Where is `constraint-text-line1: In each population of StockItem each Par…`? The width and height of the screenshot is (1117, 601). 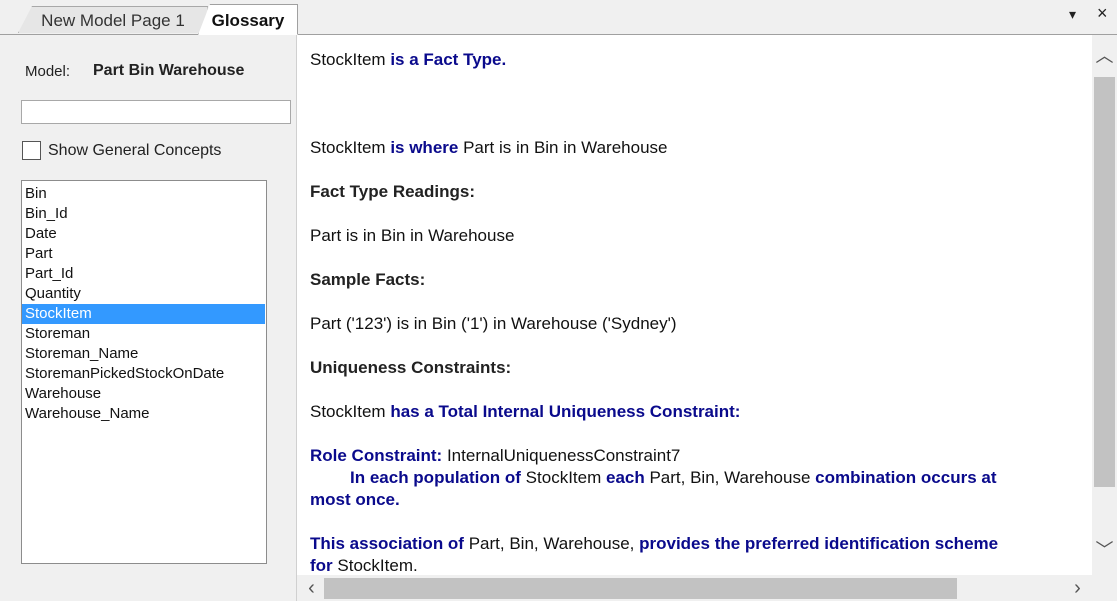
constraint-text-line1: In each population of StockItem each Par… is located at coordinates (673, 477).